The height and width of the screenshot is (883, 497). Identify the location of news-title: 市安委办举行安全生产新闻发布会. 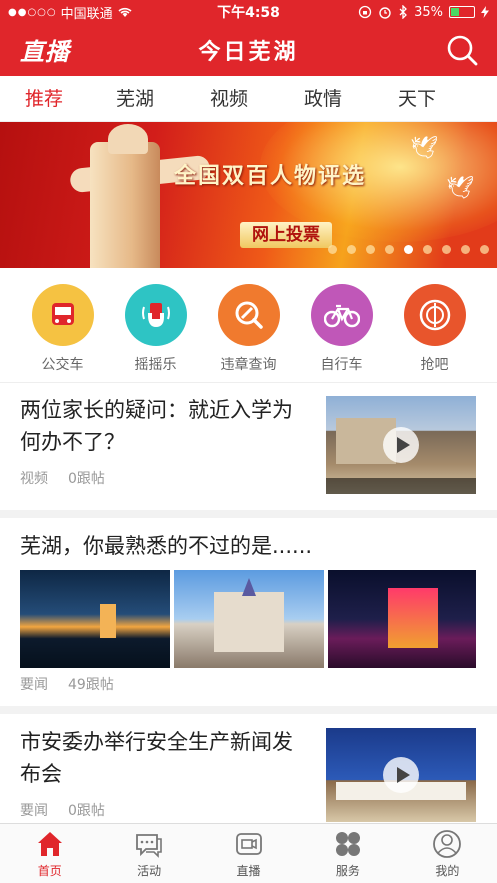
(156, 758).